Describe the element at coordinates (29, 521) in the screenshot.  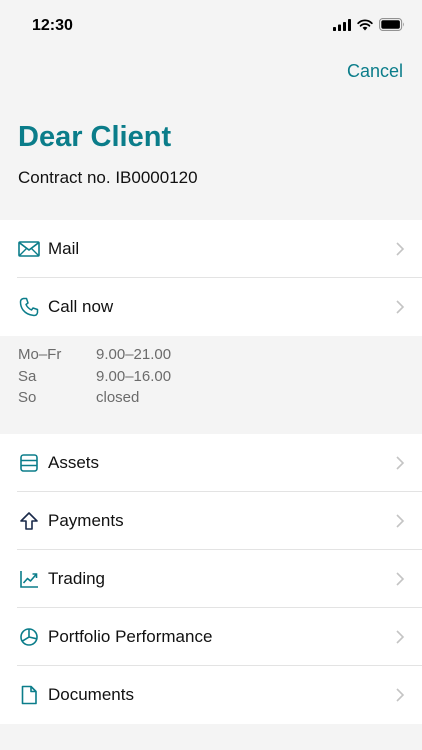
I see `arrow-up-icon` at that location.